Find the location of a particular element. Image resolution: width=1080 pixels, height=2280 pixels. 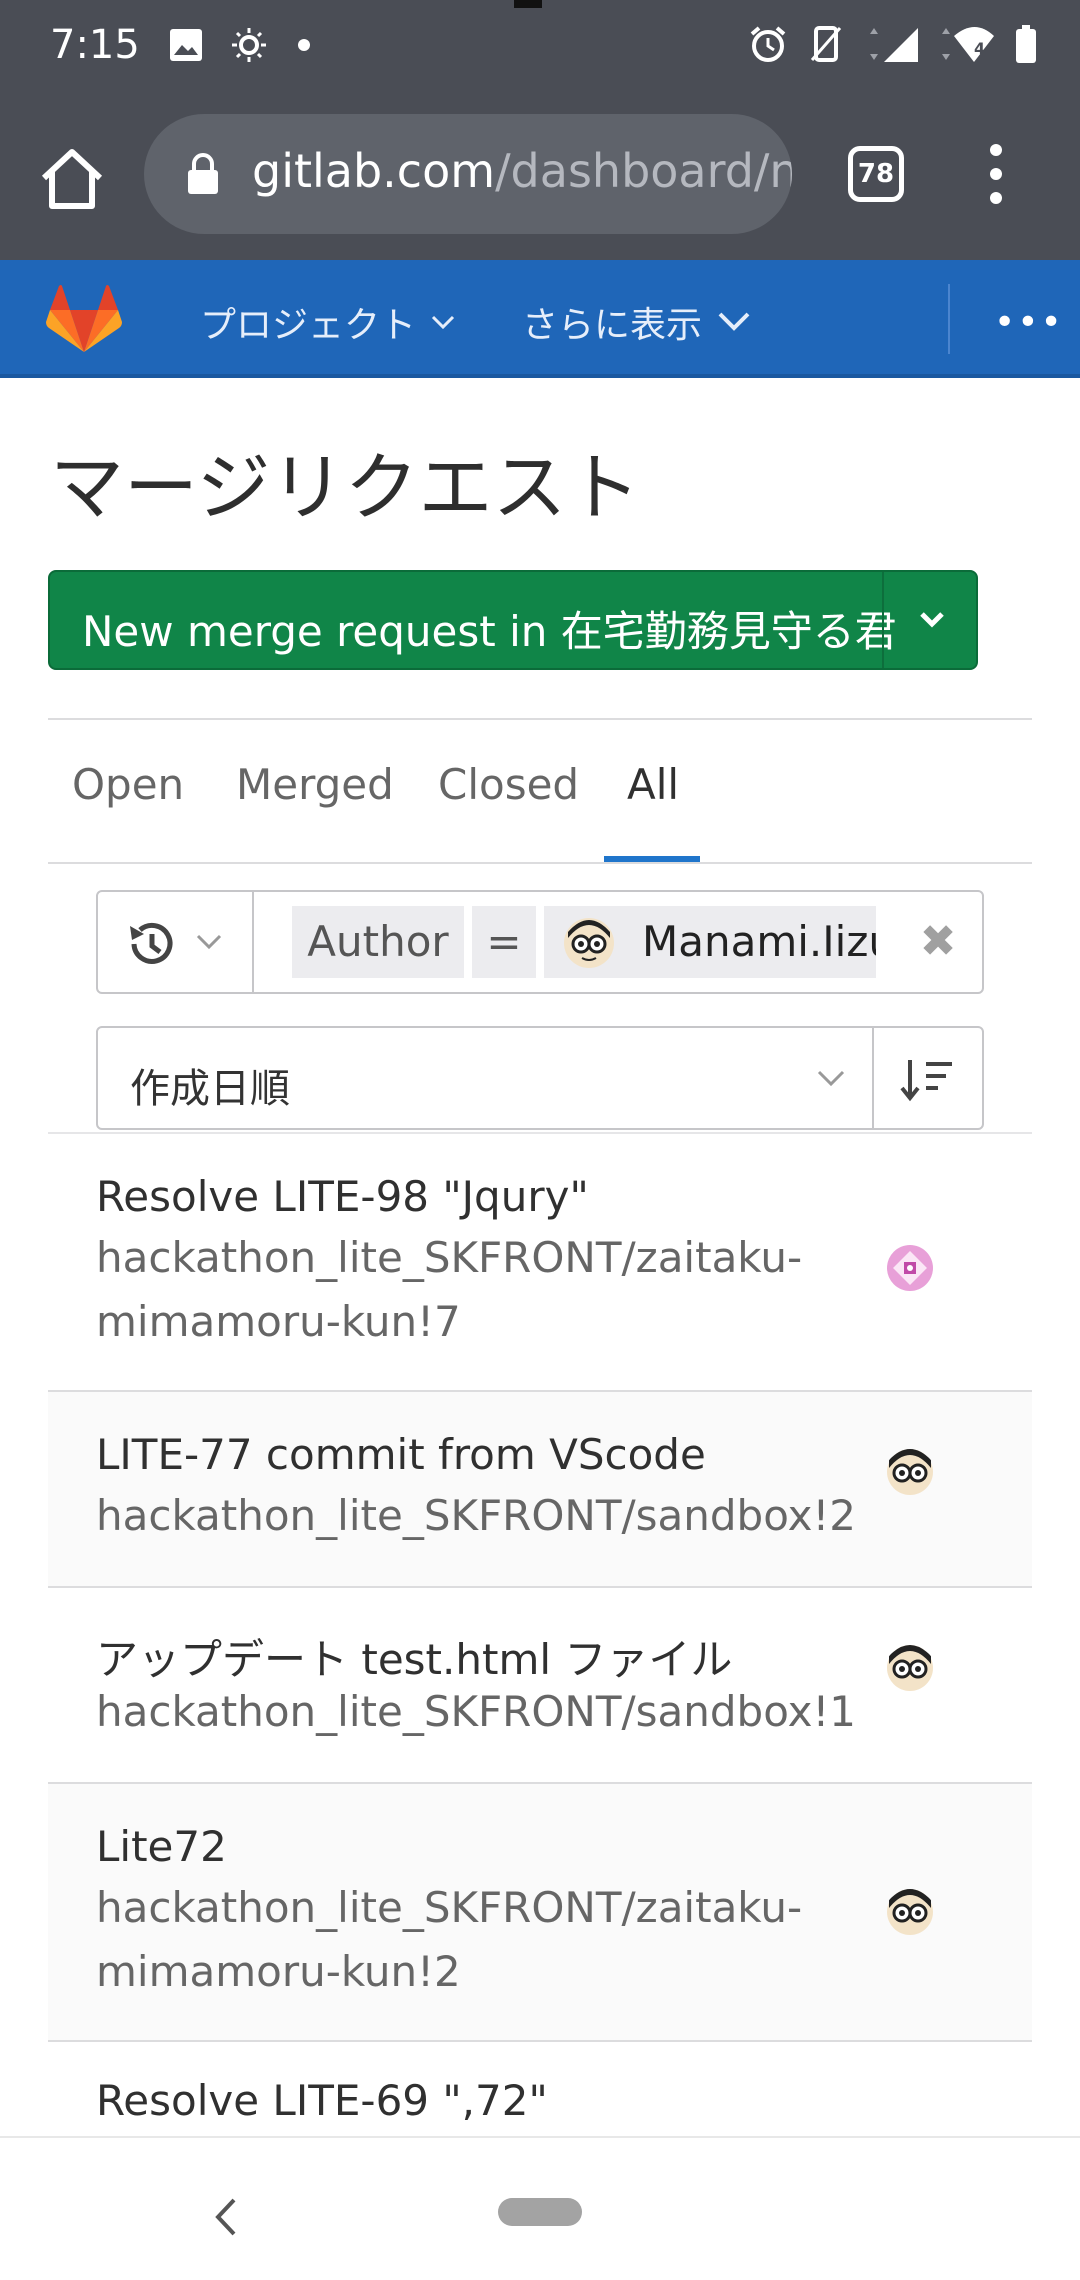

gitlab-logo-icon is located at coordinates (84, 319).